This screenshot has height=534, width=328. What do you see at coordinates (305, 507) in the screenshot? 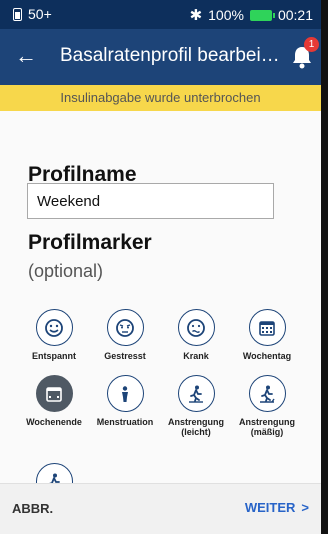
I see `chevron-right-icon: >` at bounding box center [305, 507].